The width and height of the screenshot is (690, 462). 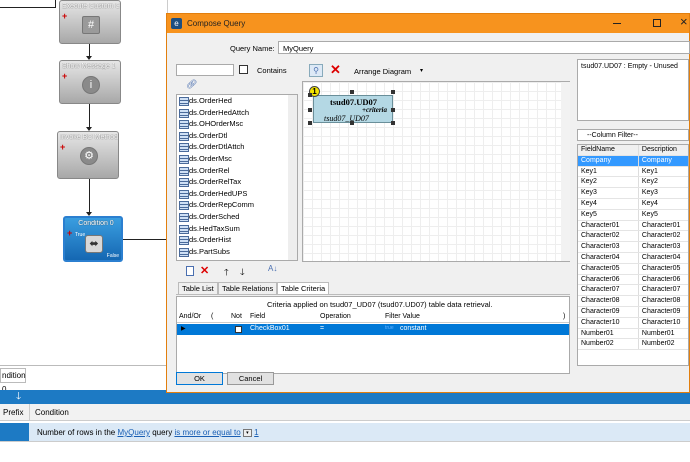 What do you see at coordinates (565, 171) in the screenshot?
I see `diagram-scrollbar` at bounding box center [565, 171].